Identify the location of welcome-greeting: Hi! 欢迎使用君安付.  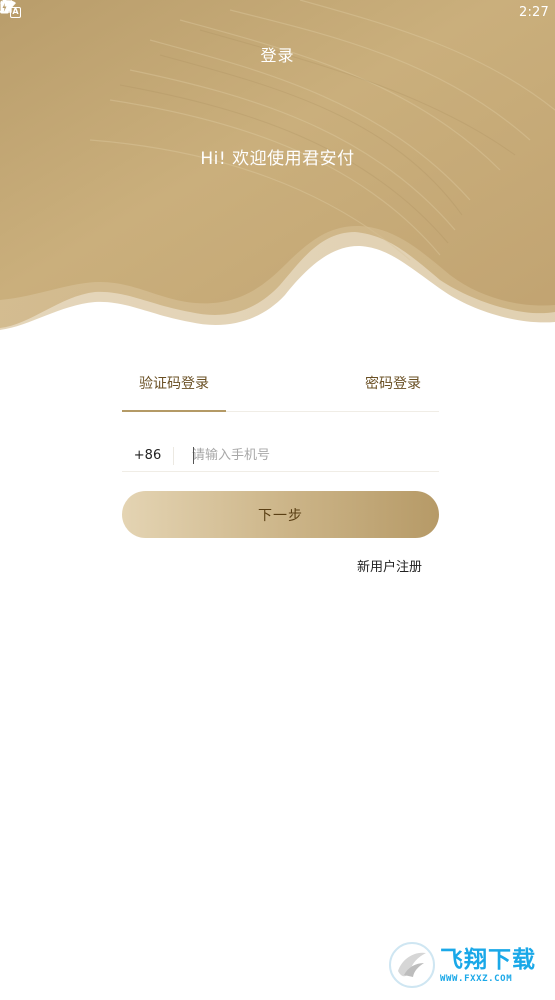
(277, 159).